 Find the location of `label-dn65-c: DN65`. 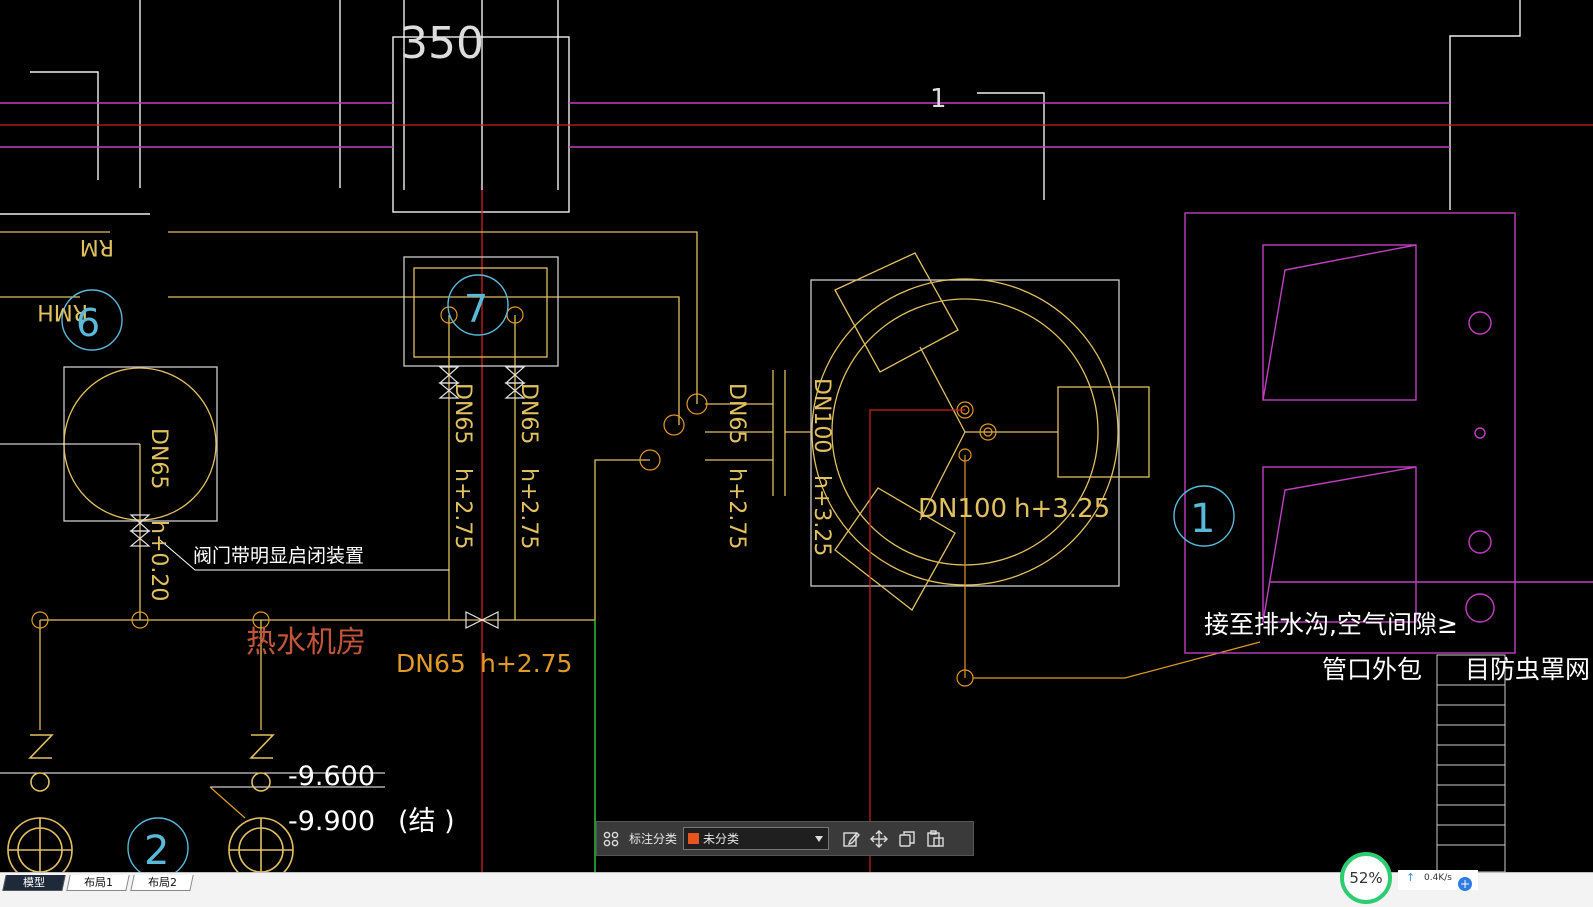

label-dn65-c: DN65 is located at coordinates (528, 413).